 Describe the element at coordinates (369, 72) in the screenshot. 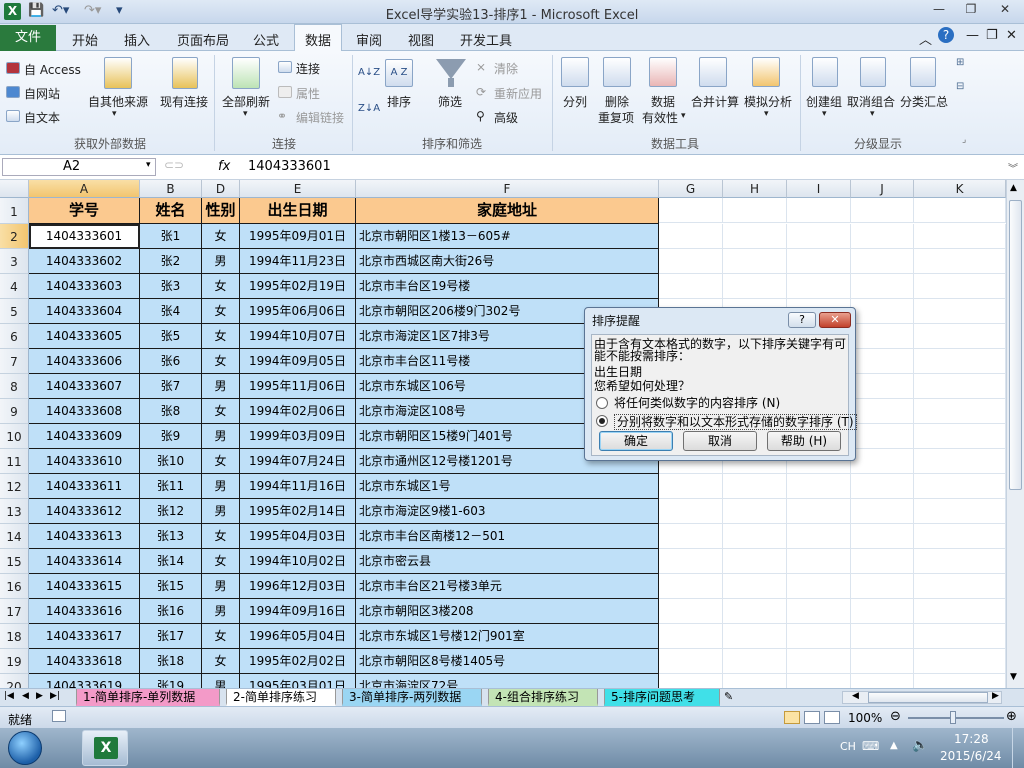

I see `sort-ascending-button: A↓Z` at that location.